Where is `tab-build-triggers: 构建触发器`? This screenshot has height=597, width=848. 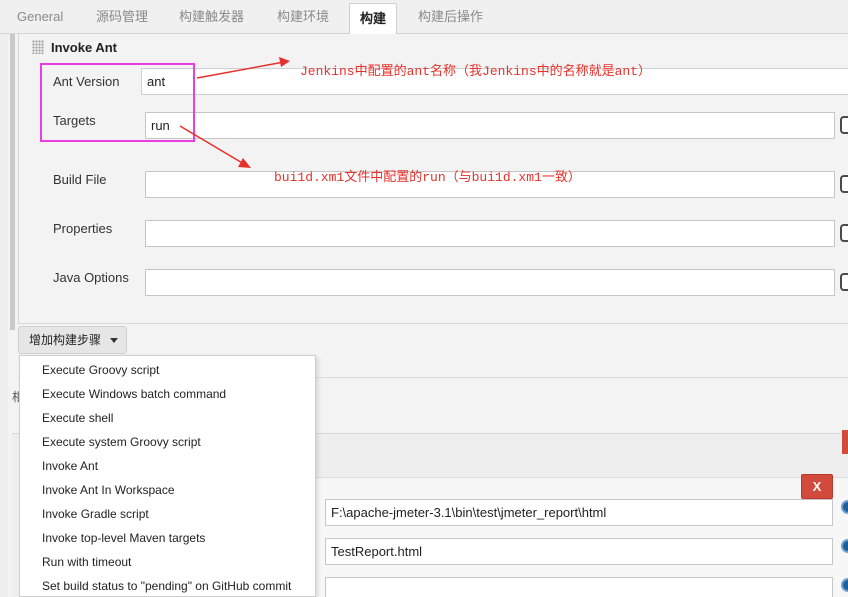
tab-build-triggers: 构建触发器 is located at coordinates (211, 17).